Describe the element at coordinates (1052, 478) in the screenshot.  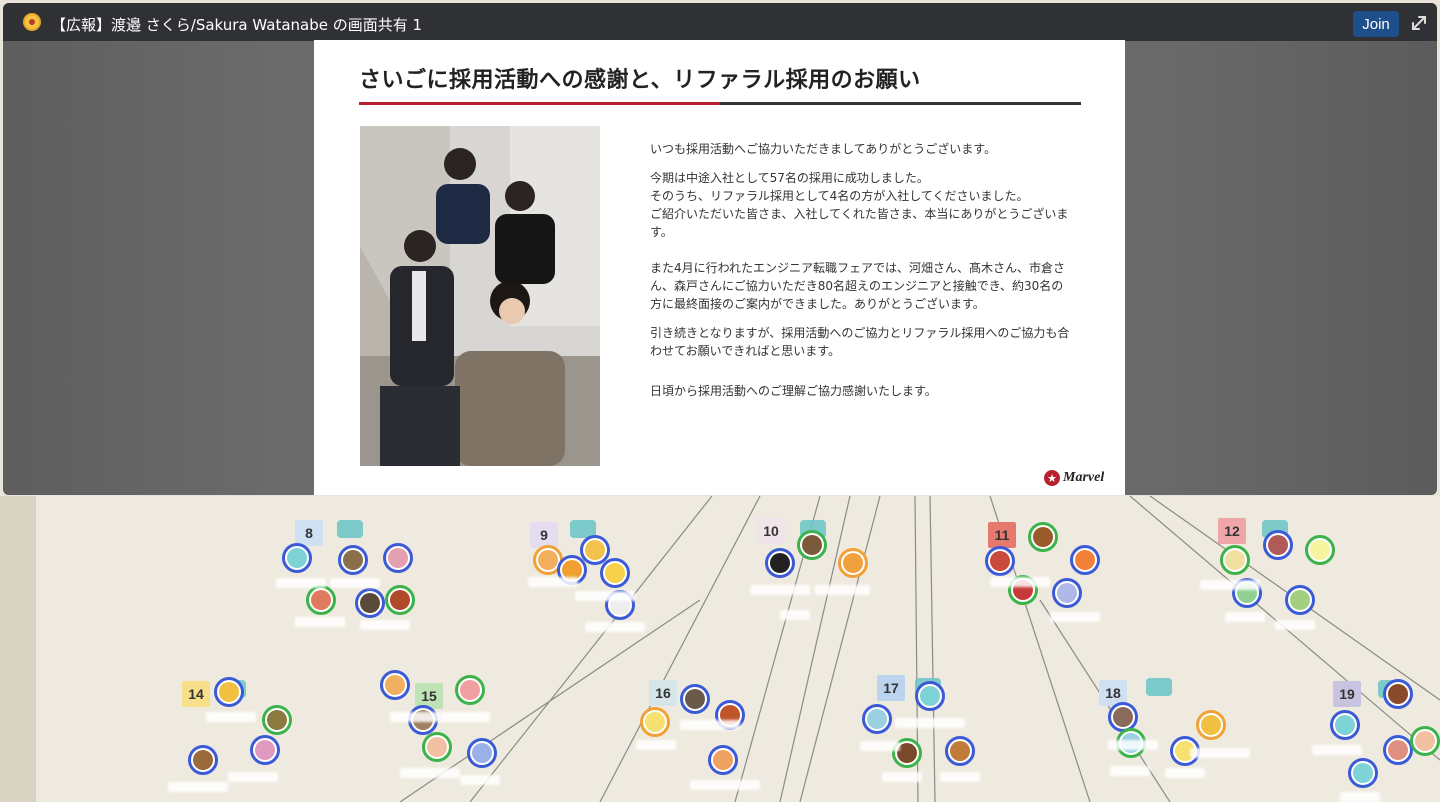
I see `star-icon: ★` at that location.